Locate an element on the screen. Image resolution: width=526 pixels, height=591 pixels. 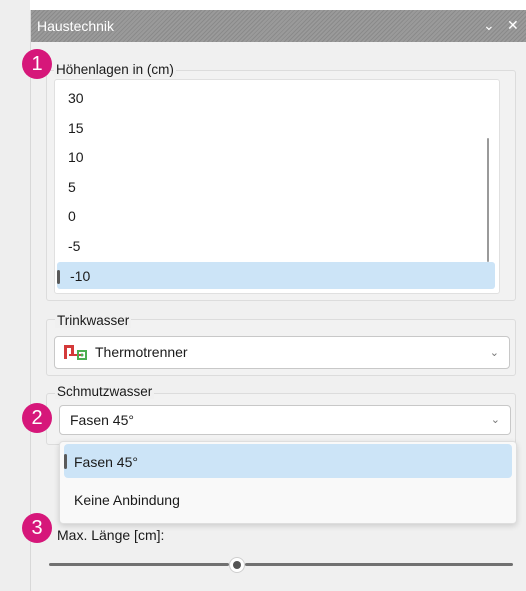
slider-track is located at coordinates (379, 564).